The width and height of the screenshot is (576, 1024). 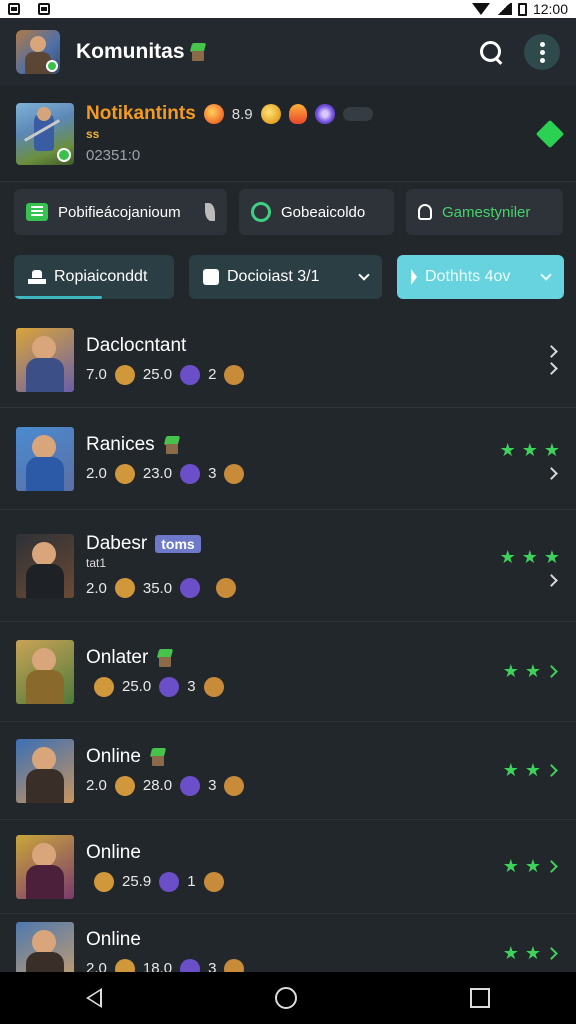 What do you see at coordinates (44, 9) in the screenshot?
I see `image-icon` at bounding box center [44, 9].